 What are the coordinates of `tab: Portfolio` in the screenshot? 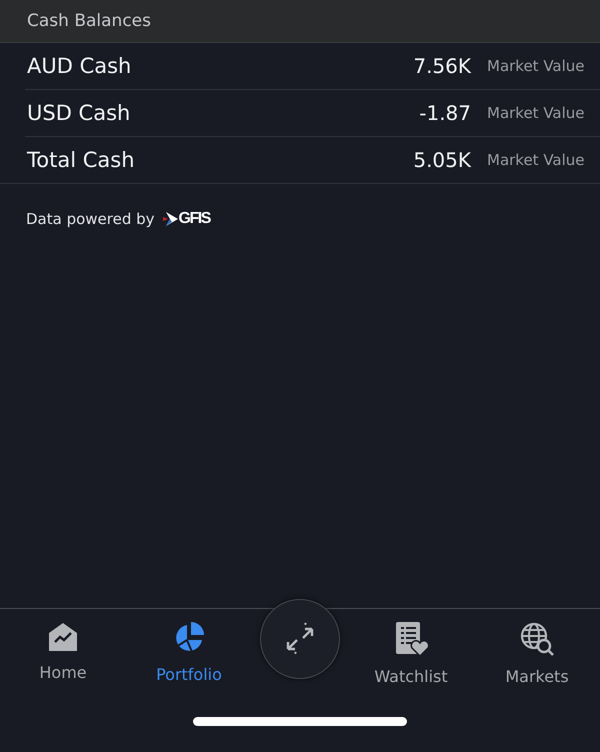 It's located at (189, 650).